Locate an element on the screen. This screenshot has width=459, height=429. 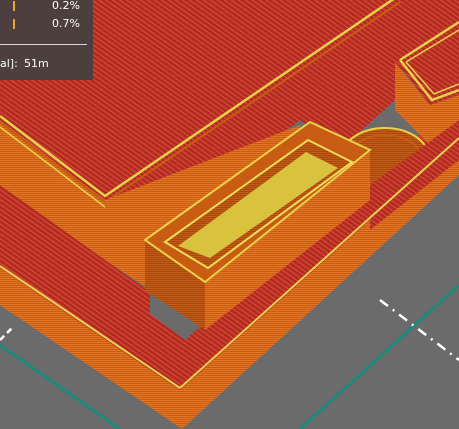
legend-divider is located at coordinates (43, 44).